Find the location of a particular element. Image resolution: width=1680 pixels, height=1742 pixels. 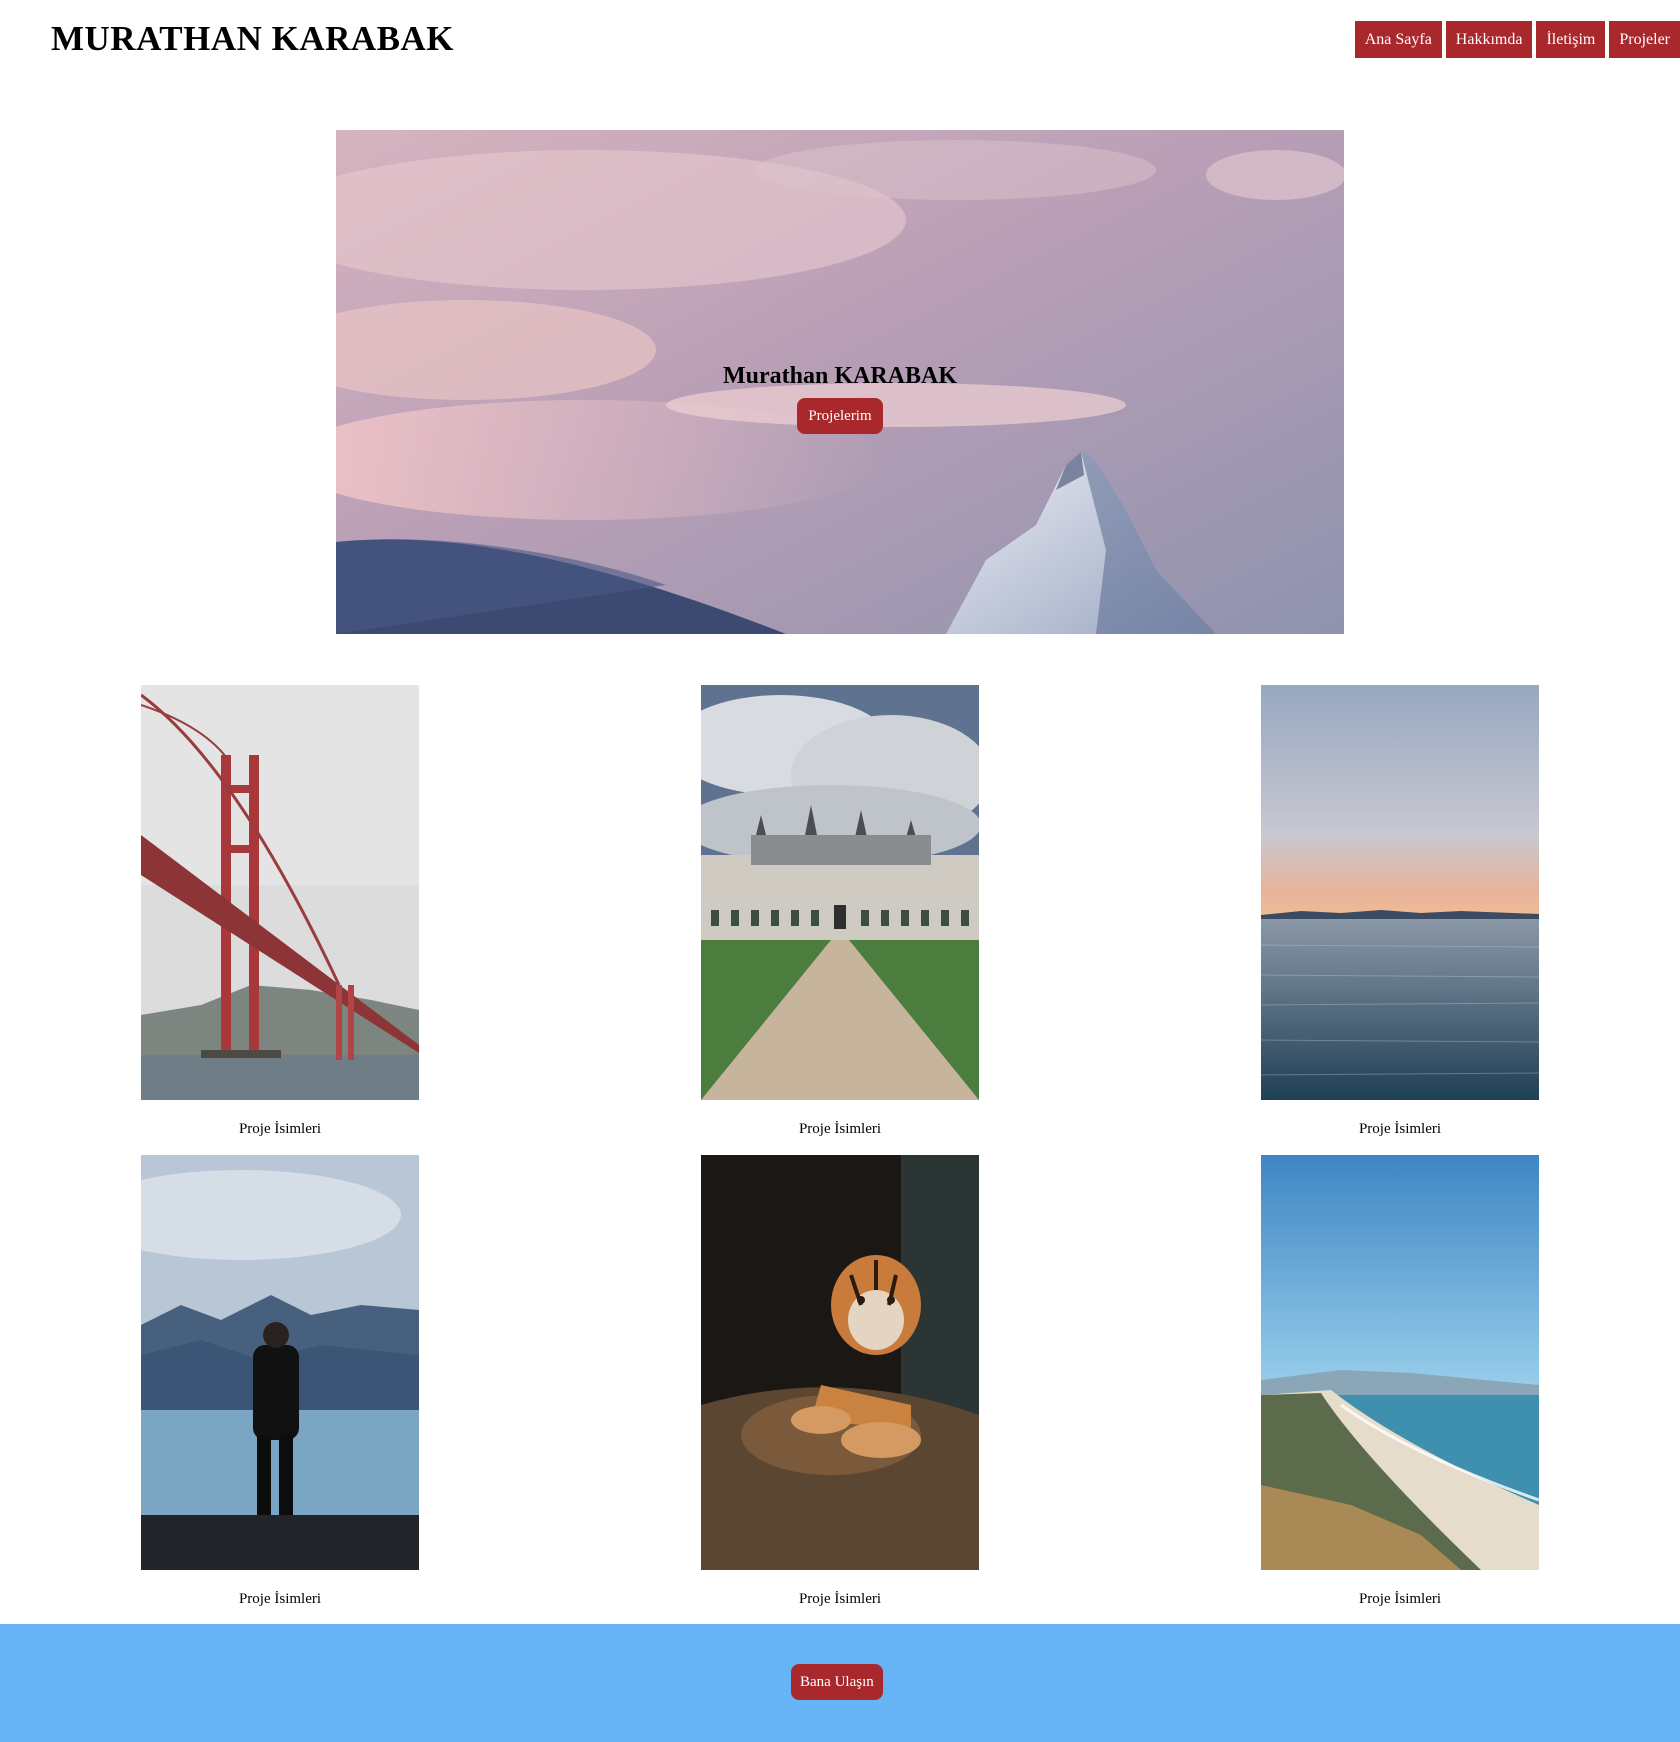

nav-contact: İletişim is located at coordinates (1571, 39).